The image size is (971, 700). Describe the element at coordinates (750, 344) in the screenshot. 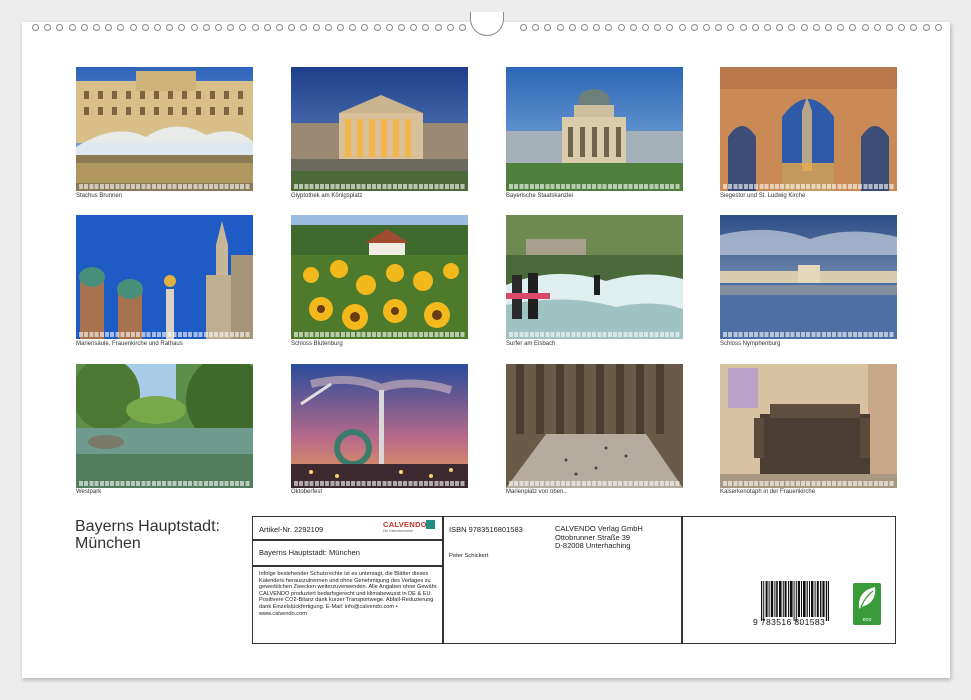

I see `photo-caption: Schloss Nymphenburg` at that location.